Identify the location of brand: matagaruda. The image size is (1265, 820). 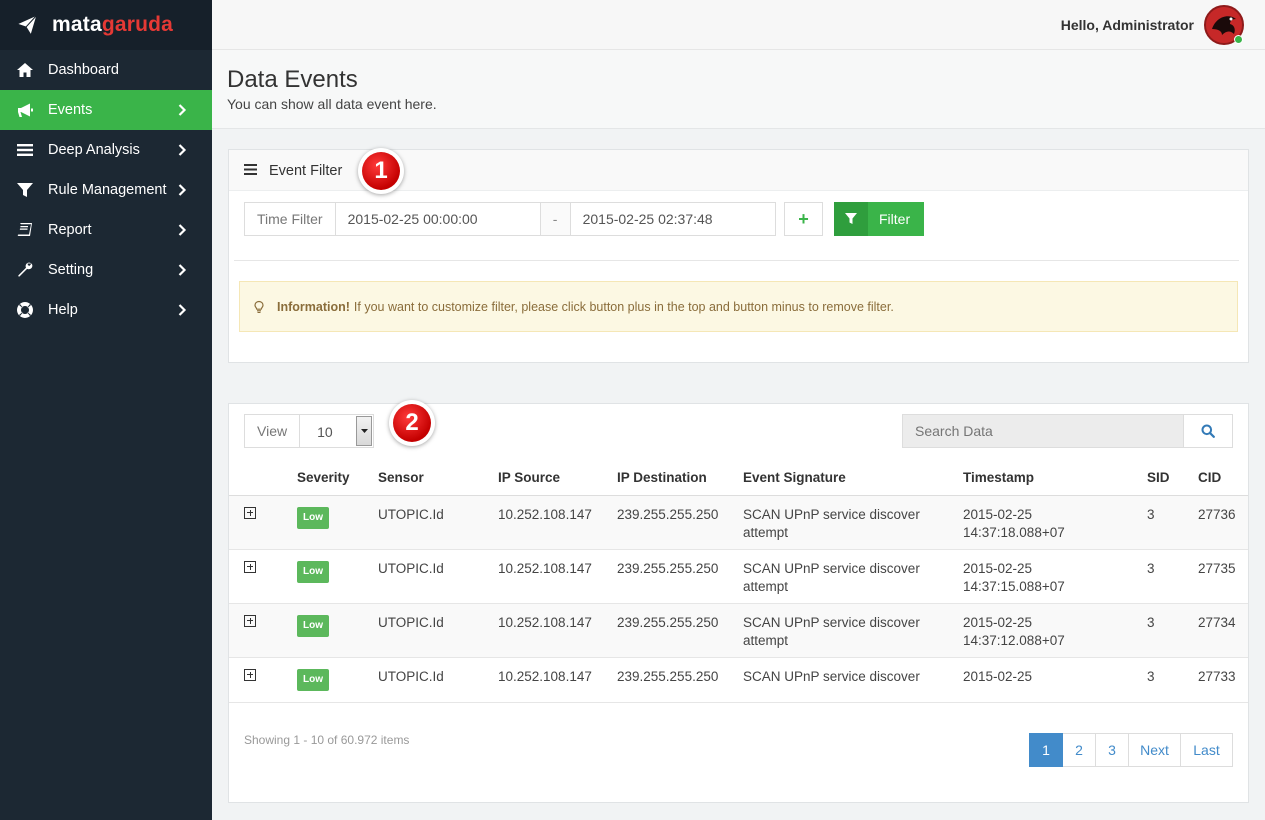
(106, 25).